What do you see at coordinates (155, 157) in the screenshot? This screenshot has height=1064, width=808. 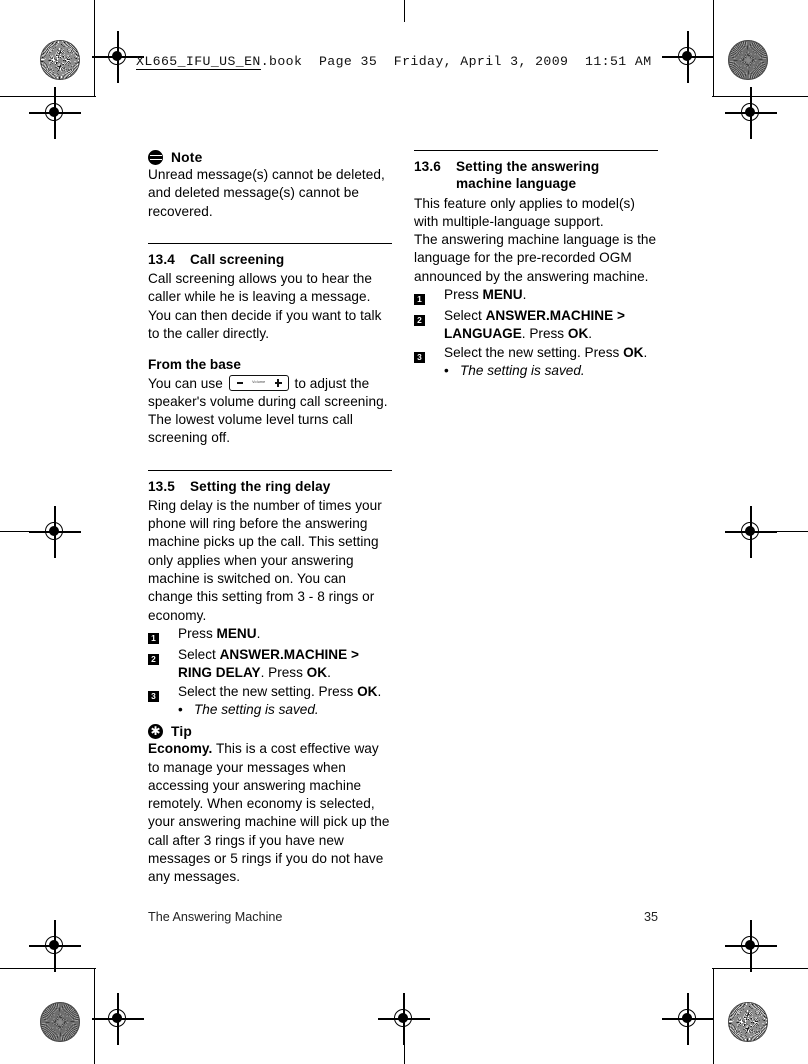 I see `note-icon` at bounding box center [155, 157].